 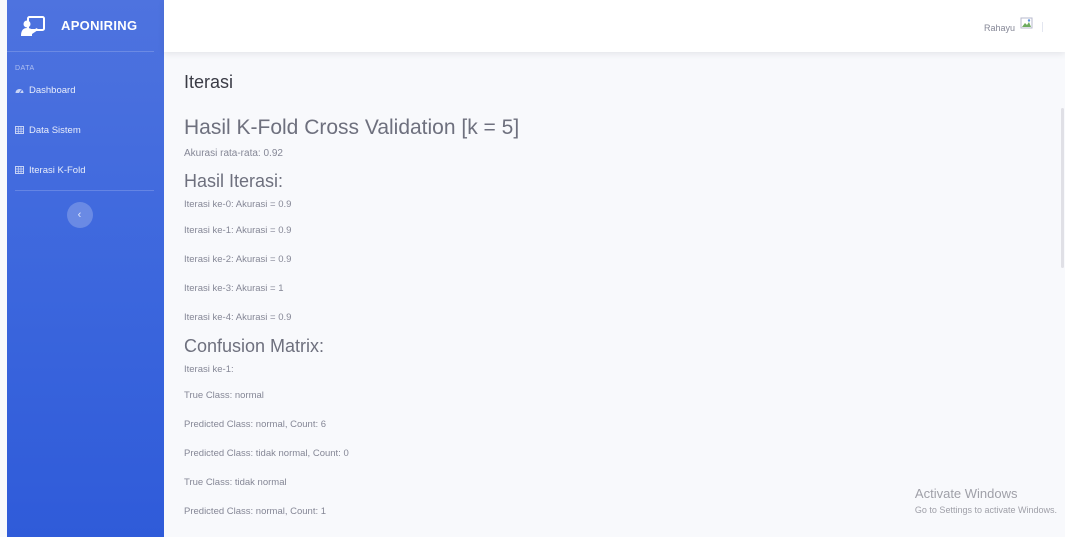 What do you see at coordinates (1062, 294) in the screenshot?
I see `page-scrollbar` at bounding box center [1062, 294].